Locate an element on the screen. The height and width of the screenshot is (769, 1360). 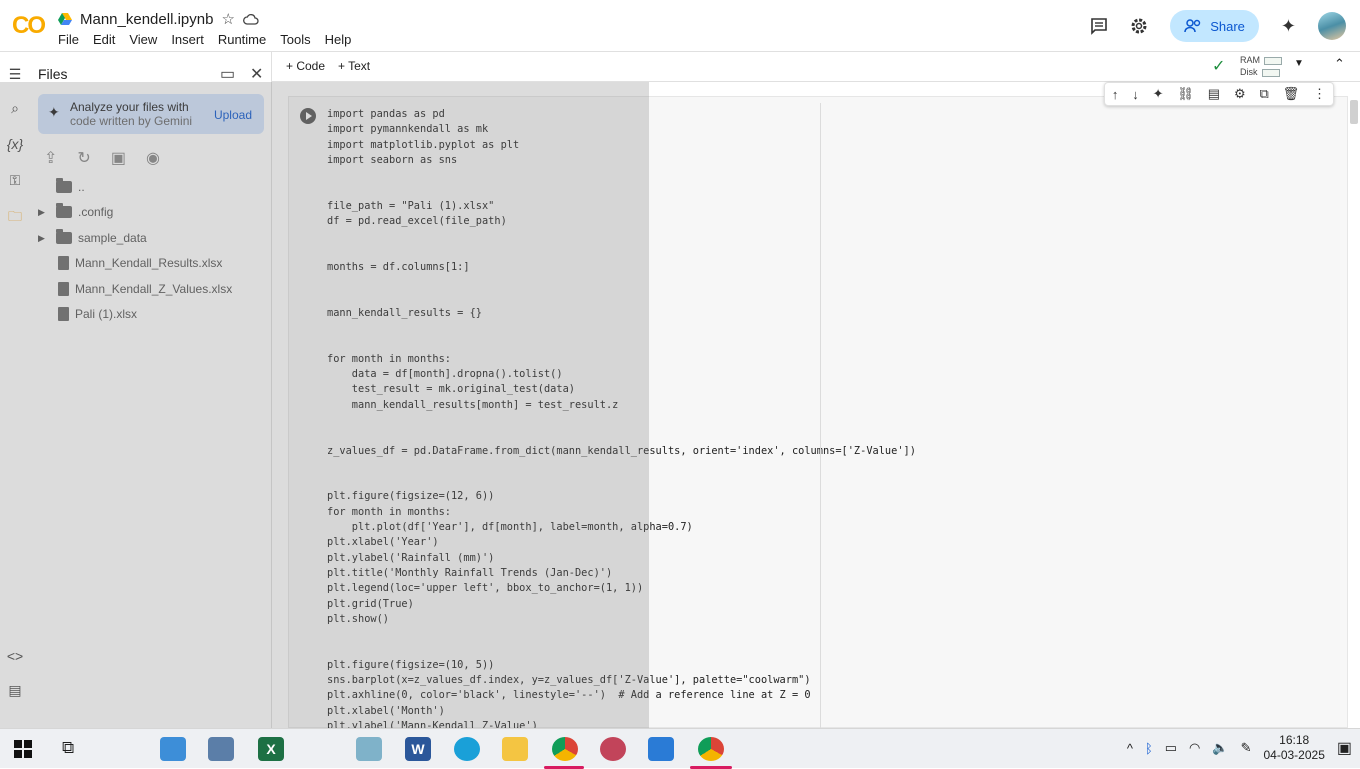
delete-icon: 🗑 is located at coordinates (1291, 94).